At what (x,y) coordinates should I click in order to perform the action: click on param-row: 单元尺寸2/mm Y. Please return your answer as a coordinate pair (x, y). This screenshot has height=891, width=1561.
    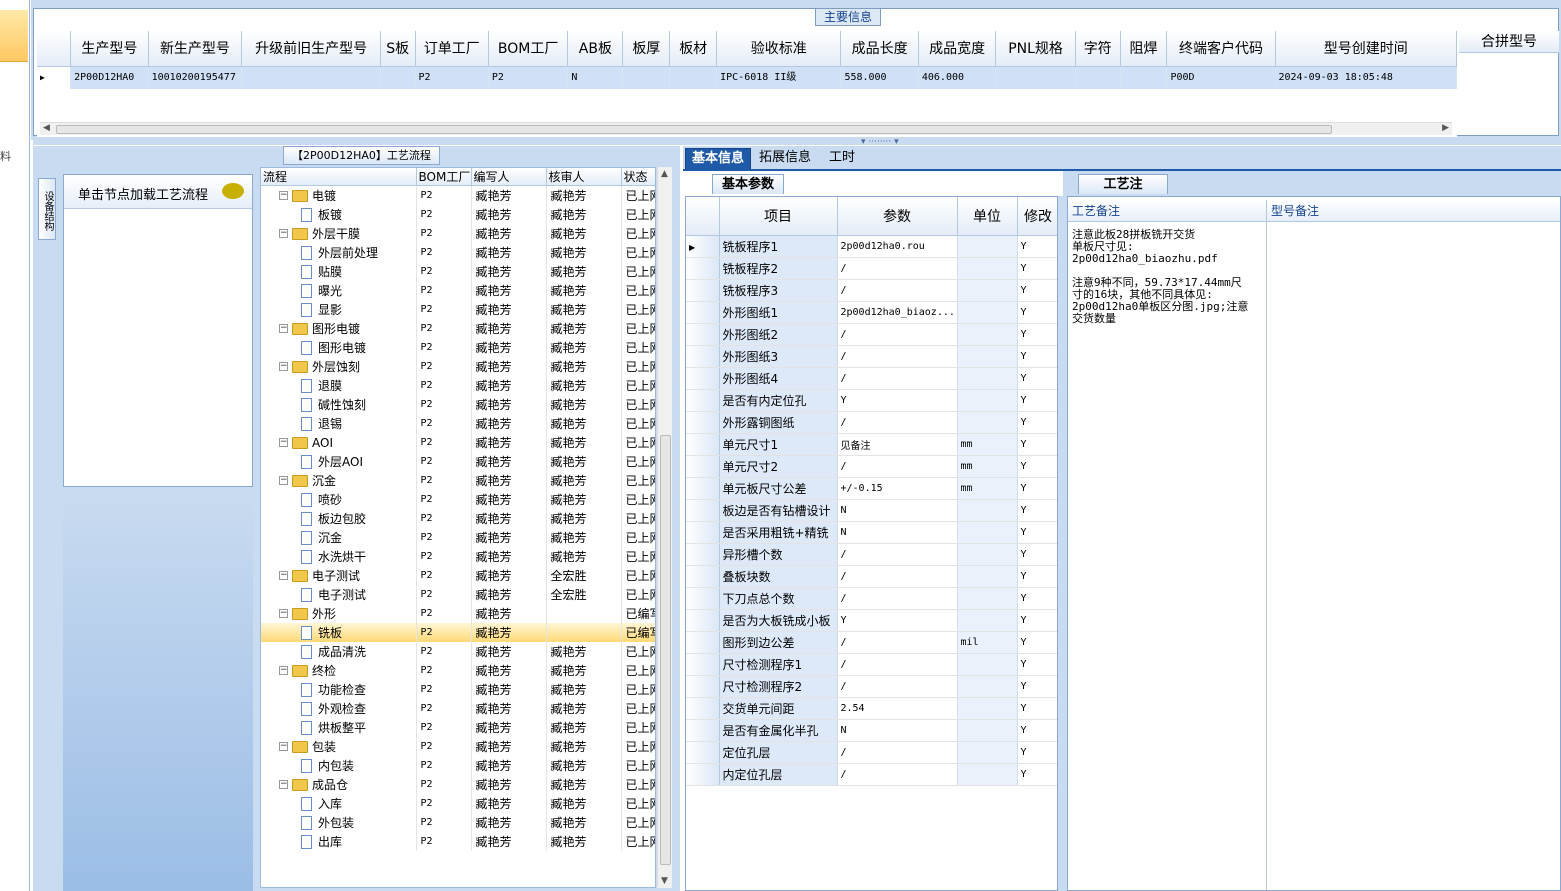
    Looking at the image, I should click on (871, 466).